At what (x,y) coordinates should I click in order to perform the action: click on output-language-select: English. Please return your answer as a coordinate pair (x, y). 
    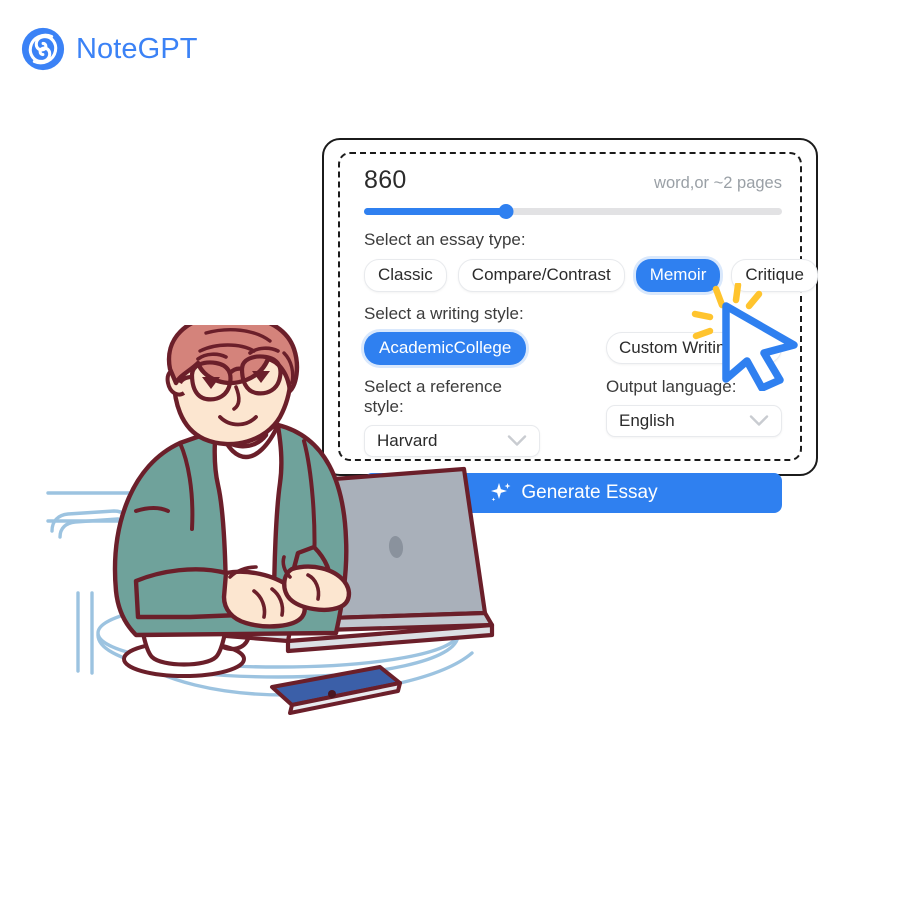
    Looking at the image, I should click on (694, 421).